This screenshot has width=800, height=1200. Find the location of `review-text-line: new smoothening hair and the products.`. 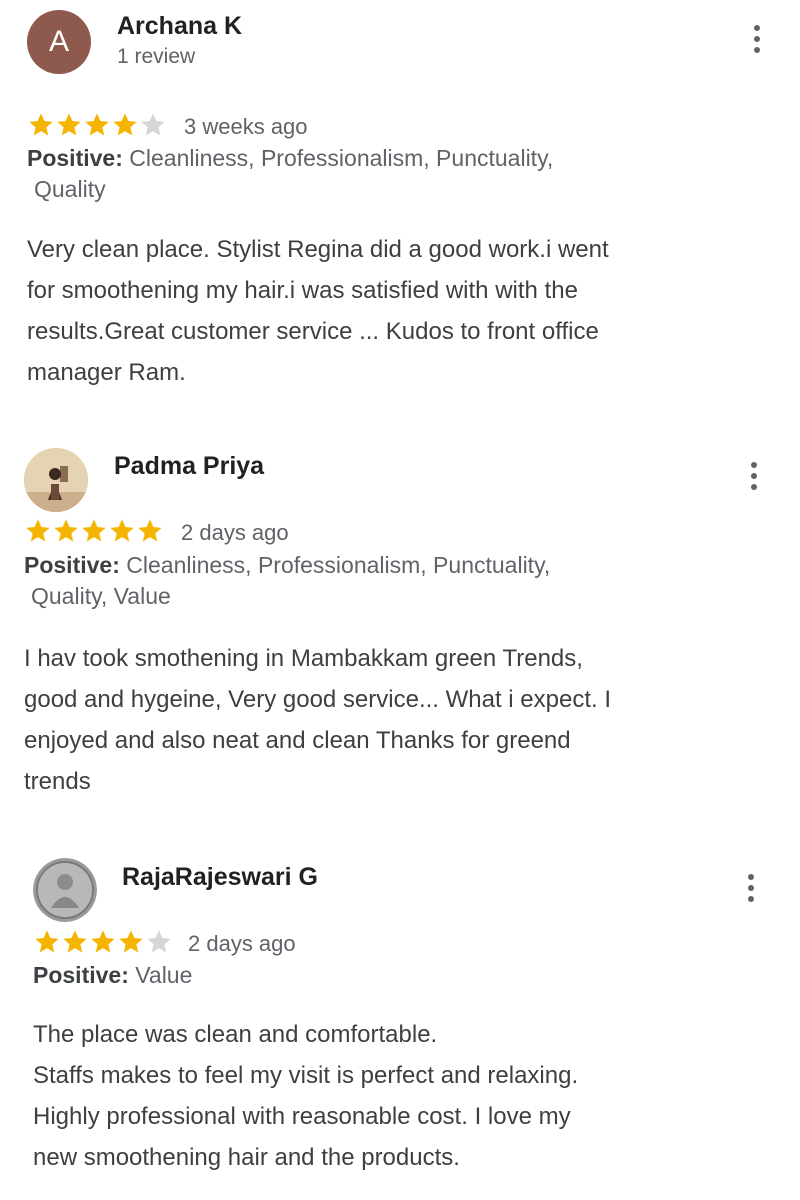

review-text-line: new smoothening hair and the products. is located at coordinates (246, 1157).